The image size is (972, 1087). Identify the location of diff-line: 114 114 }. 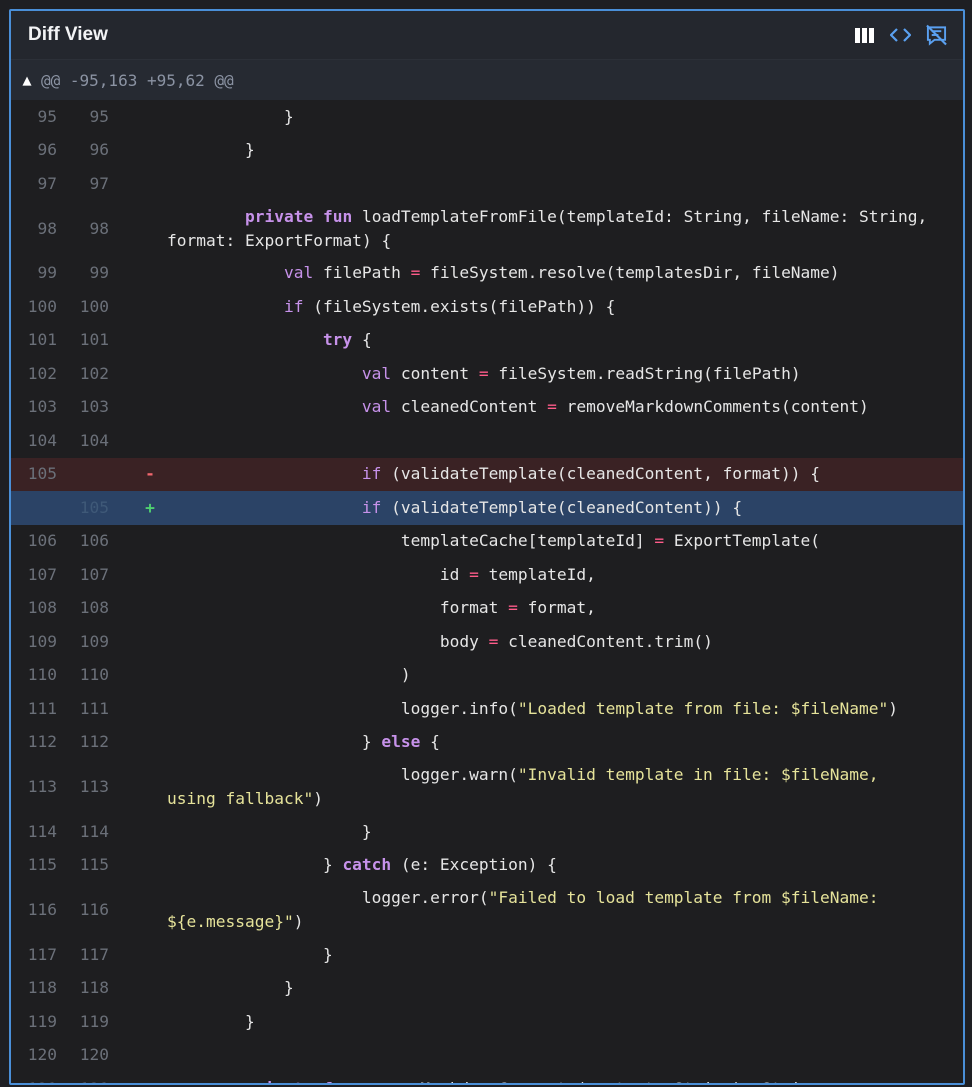
(487, 832).